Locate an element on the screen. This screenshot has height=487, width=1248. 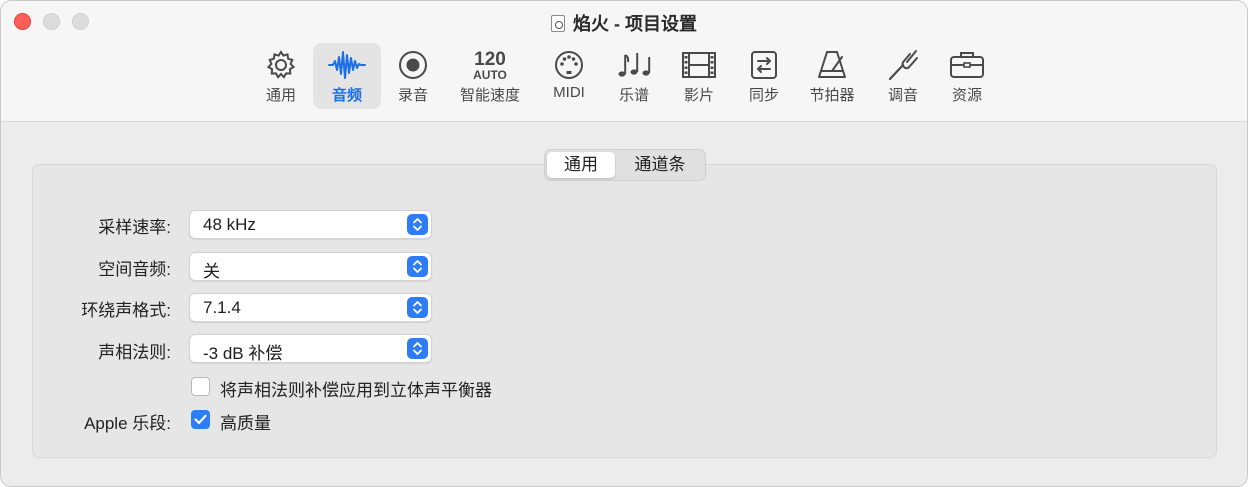
high-quality-label: 高质量 is located at coordinates (245, 423).